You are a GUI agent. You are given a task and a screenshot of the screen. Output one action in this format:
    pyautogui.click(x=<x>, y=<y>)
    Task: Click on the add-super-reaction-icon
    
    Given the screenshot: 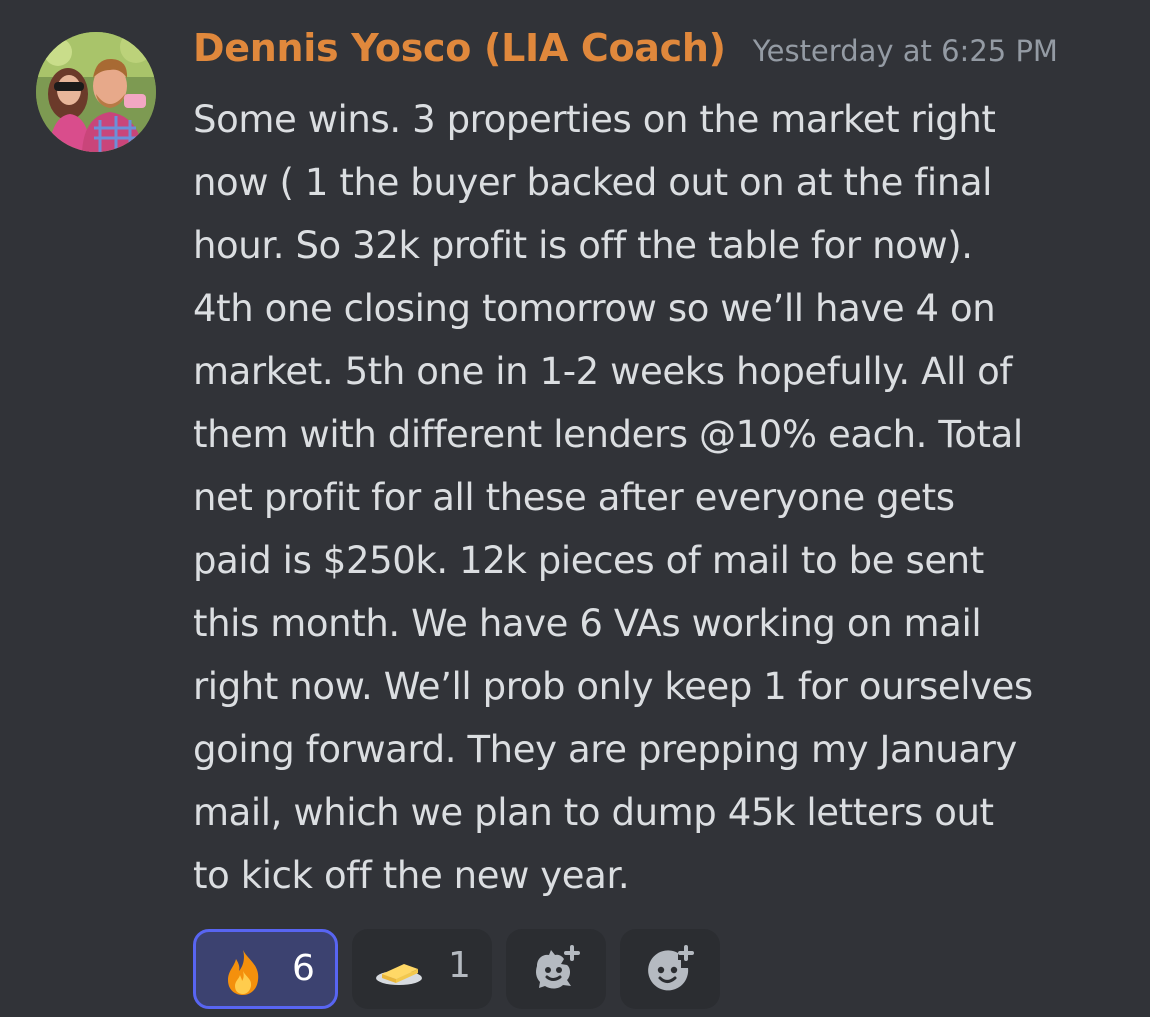 What is the action you would take?
    pyautogui.click(x=558, y=967)
    